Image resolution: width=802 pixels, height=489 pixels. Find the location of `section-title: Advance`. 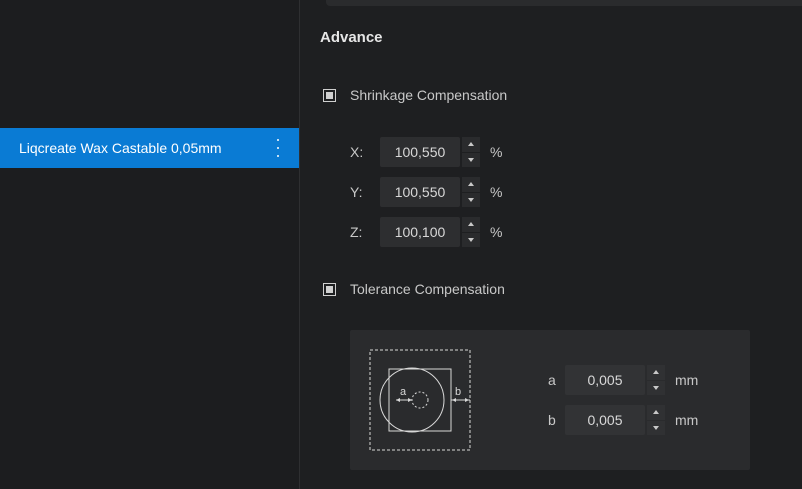

section-title: Advance is located at coordinates (351, 37).